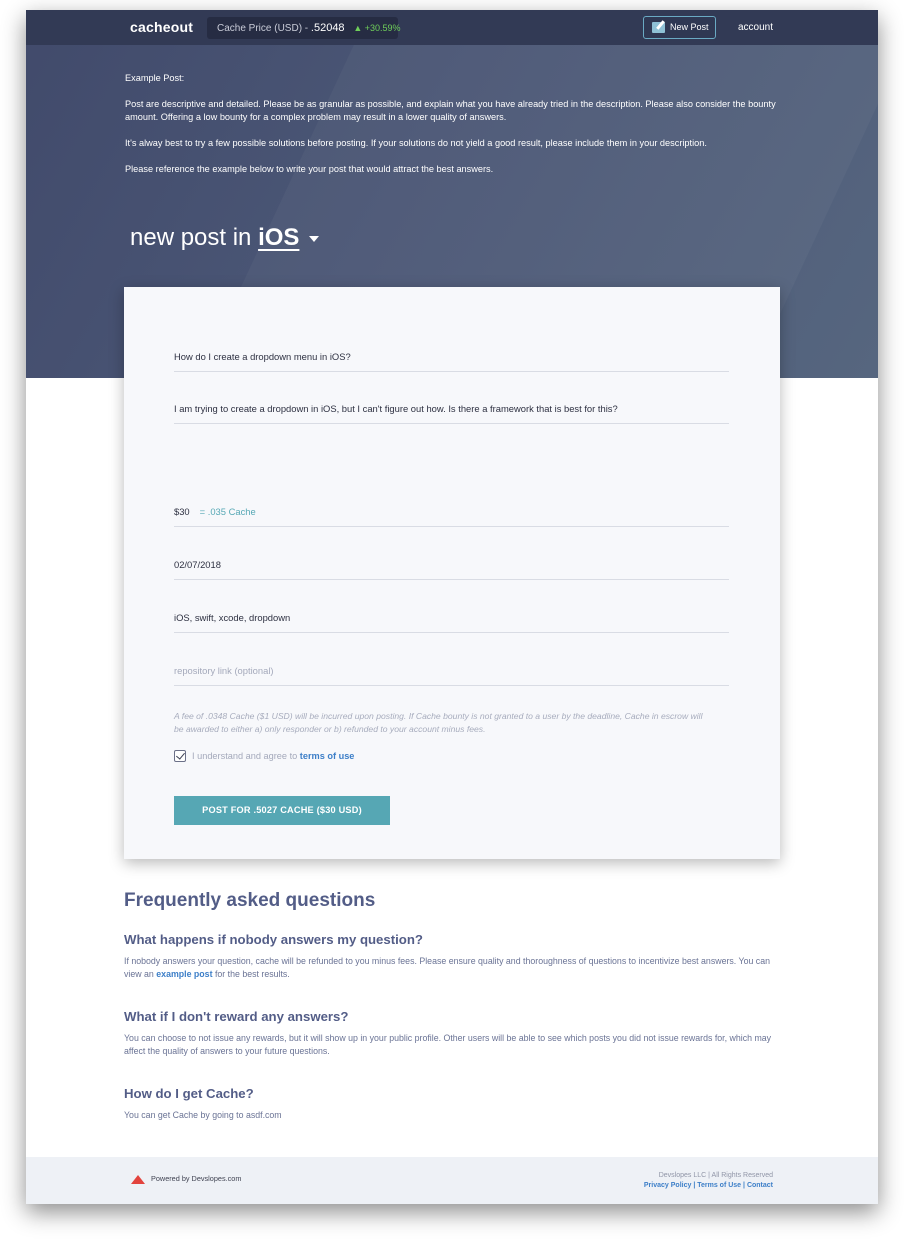 Image resolution: width=904 pixels, height=1246 pixels. I want to click on faq-question-3: How do I get Cache?, so click(189, 1093).